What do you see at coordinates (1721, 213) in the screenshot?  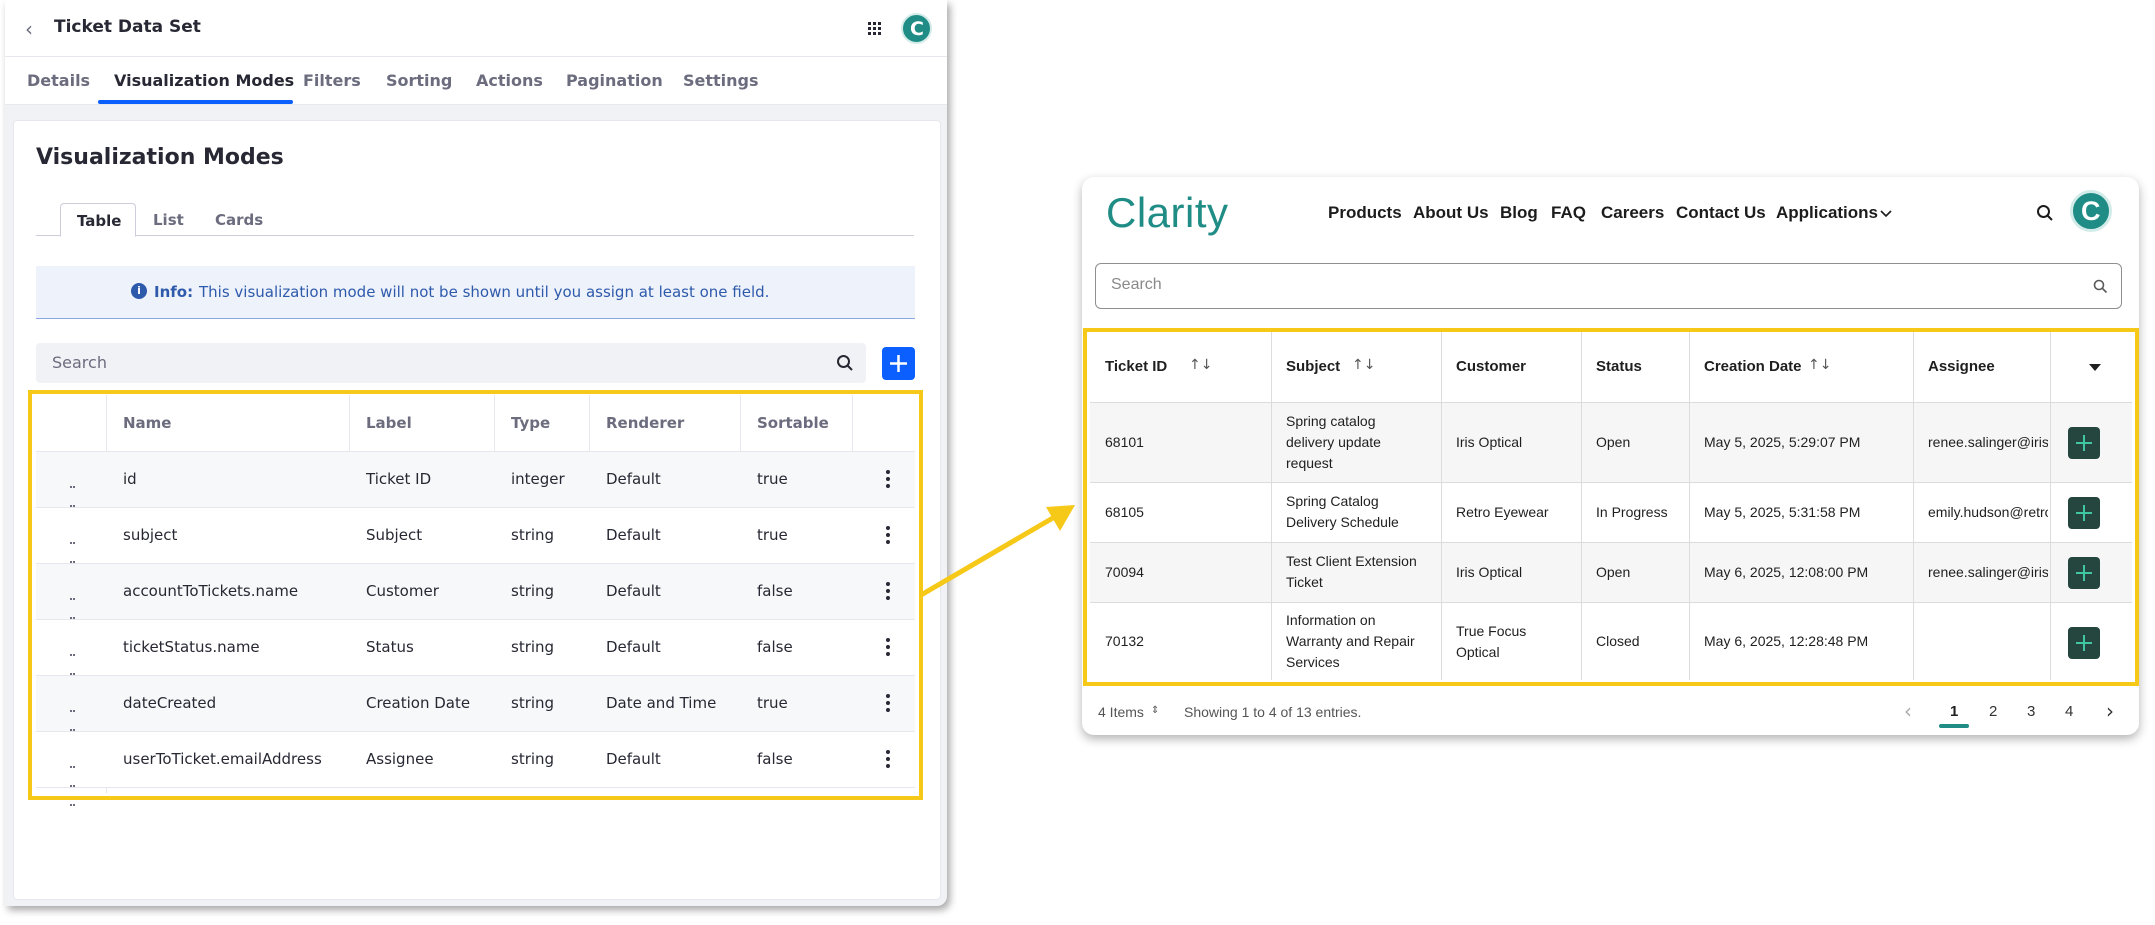 I see `nav-contact-us: Contact Us` at bounding box center [1721, 213].